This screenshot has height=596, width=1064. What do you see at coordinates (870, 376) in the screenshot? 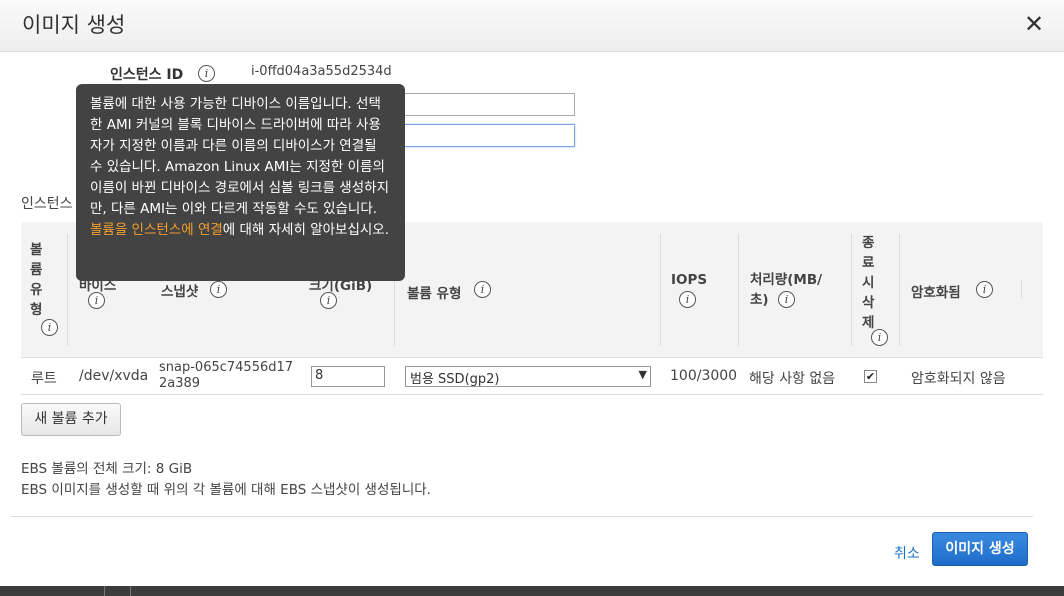
I see `delete-on-termination-checkbox: ✔` at bounding box center [870, 376].